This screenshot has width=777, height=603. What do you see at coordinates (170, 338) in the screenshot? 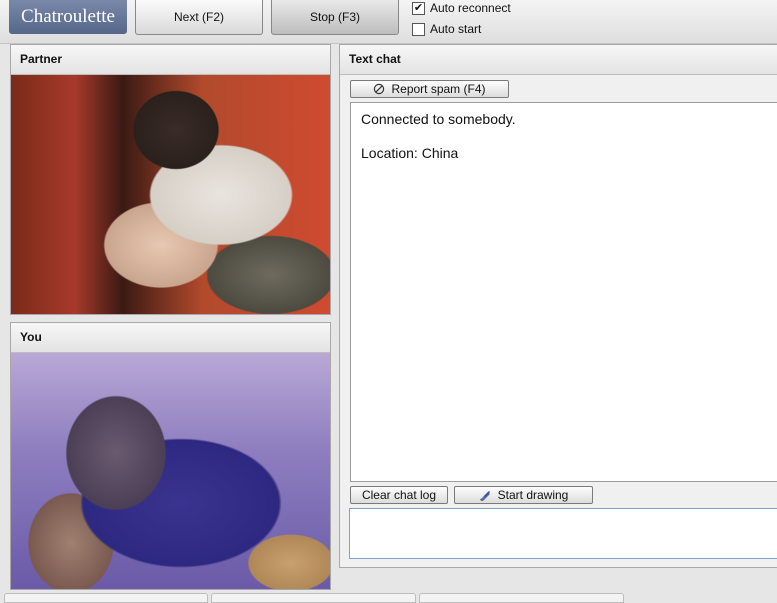
I see `you-panel-title: You` at bounding box center [170, 338].